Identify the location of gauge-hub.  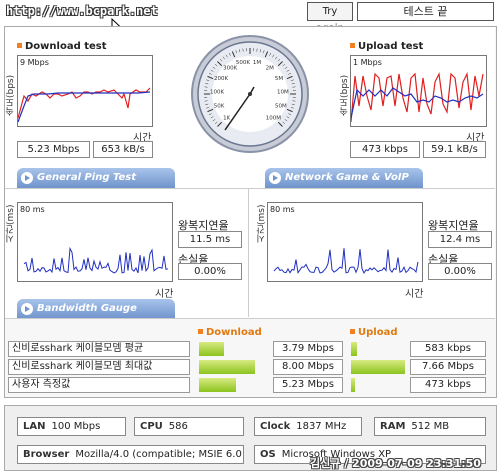
(250, 94).